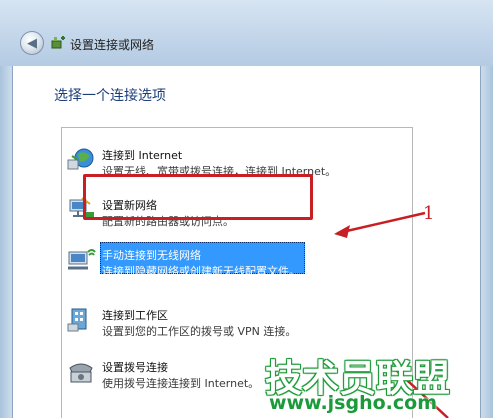  What do you see at coordinates (110, 96) in the screenshot?
I see `page-heading: 选择一个连接选项` at bounding box center [110, 96].